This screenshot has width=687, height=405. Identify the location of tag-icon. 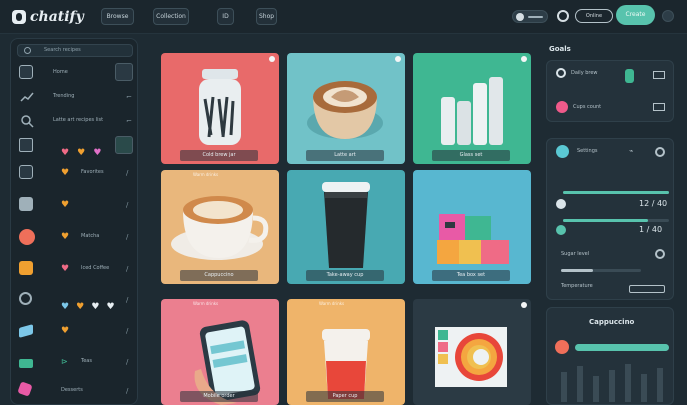
(27, 331).